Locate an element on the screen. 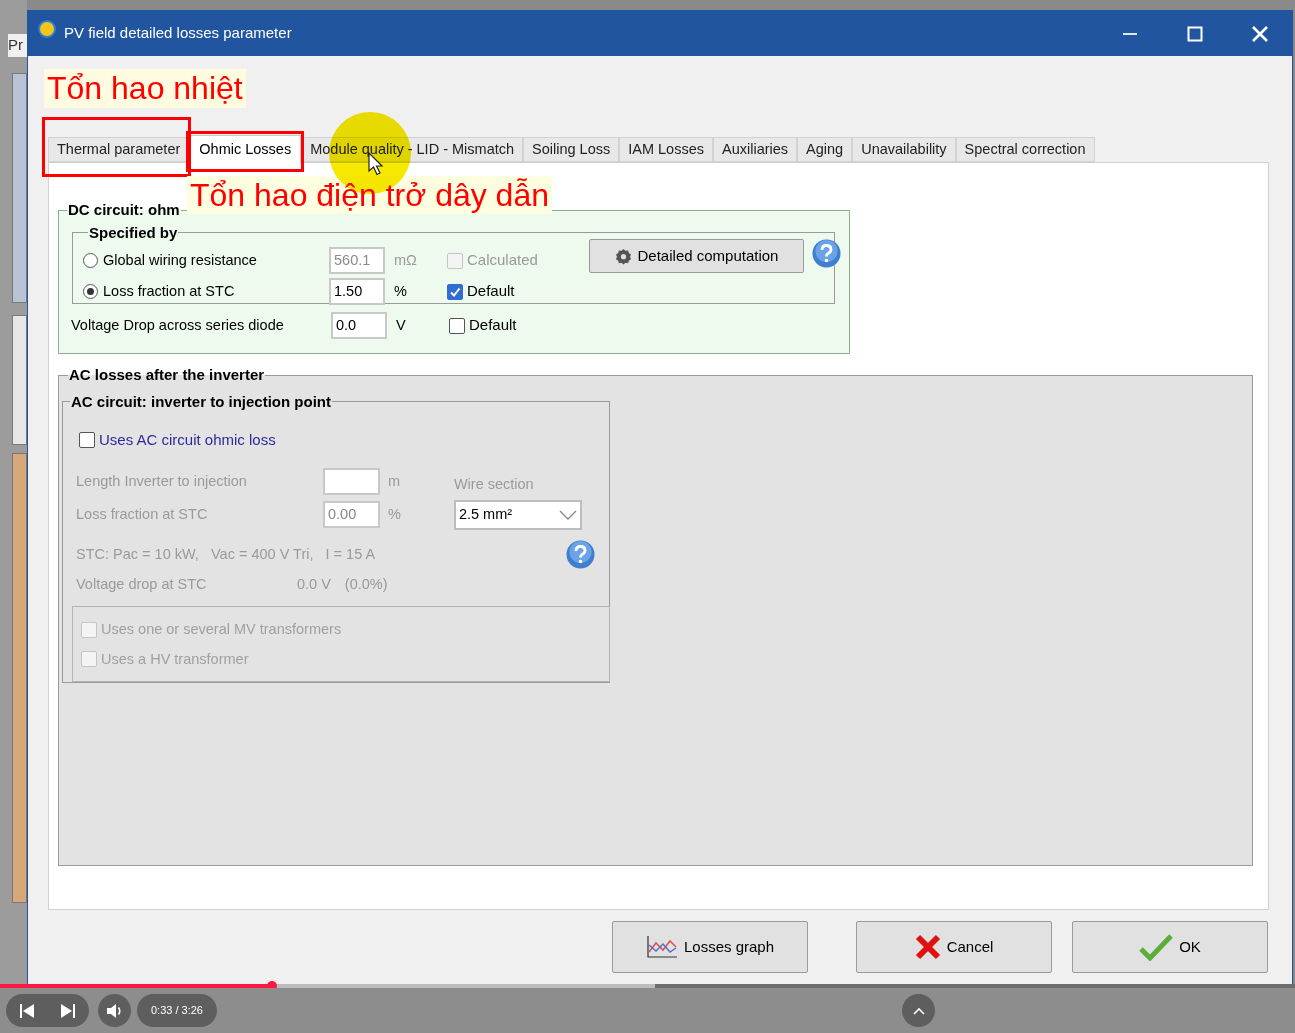  checkbox-label: Calculated is located at coordinates (502, 260).